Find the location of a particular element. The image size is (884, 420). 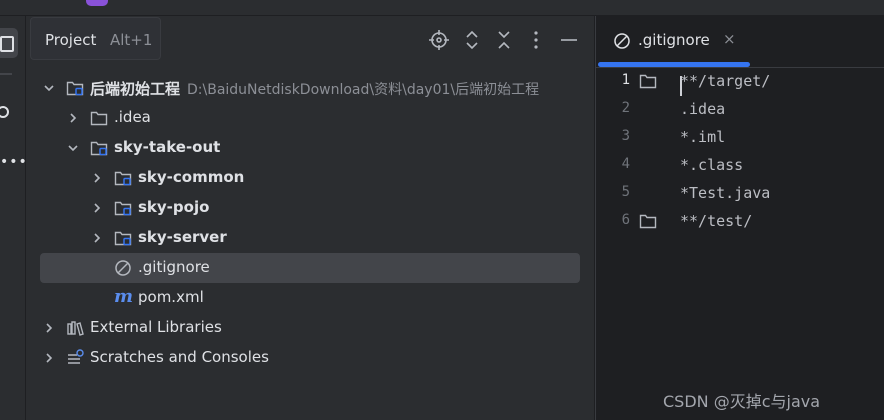

gutter-line: 5 is located at coordinates (634, 194).